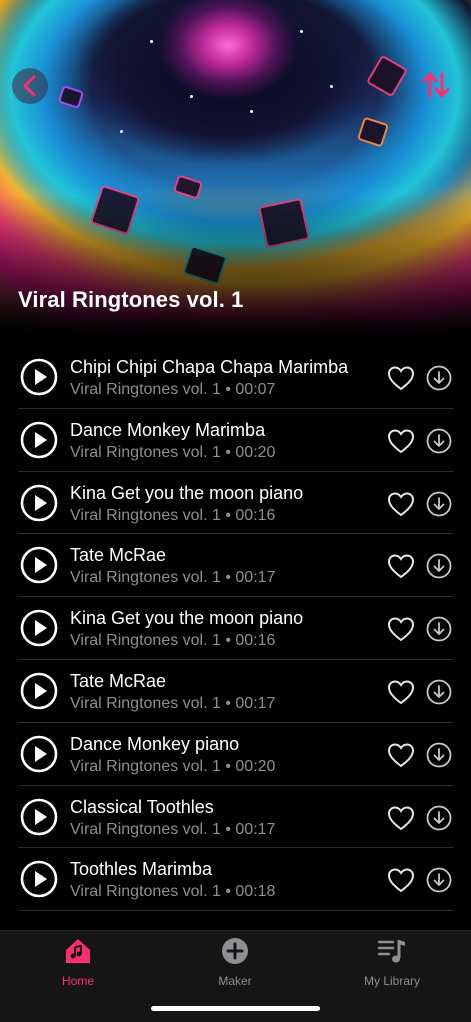 This screenshot has height=1022, width=471. Describe the element at coordinates (235, 1008) in the screenshot. I see `home-indicator` at that location.